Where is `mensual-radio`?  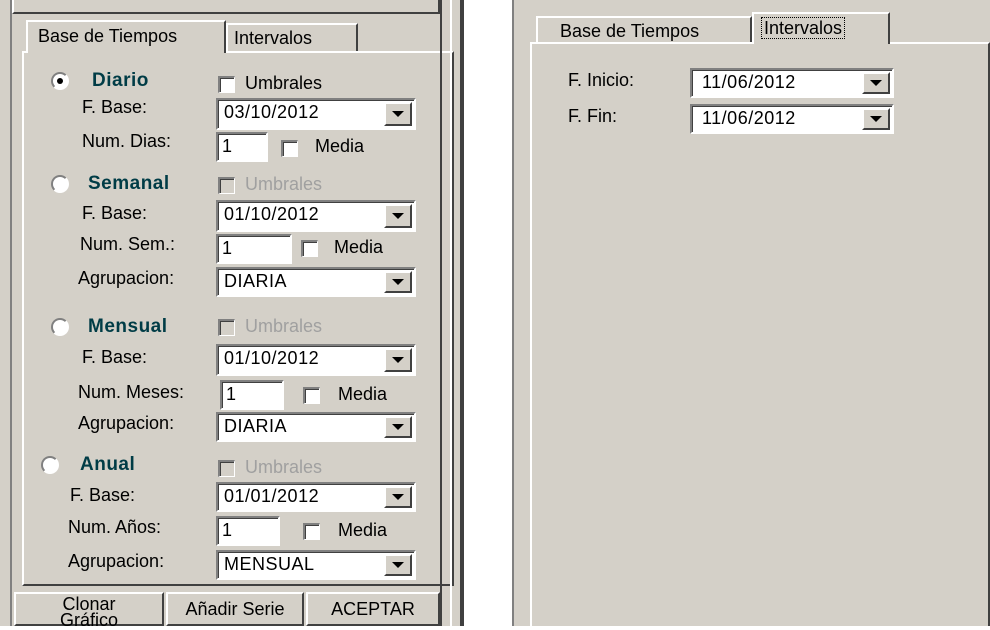 mensual-radio is located at coordinates (60, 327).